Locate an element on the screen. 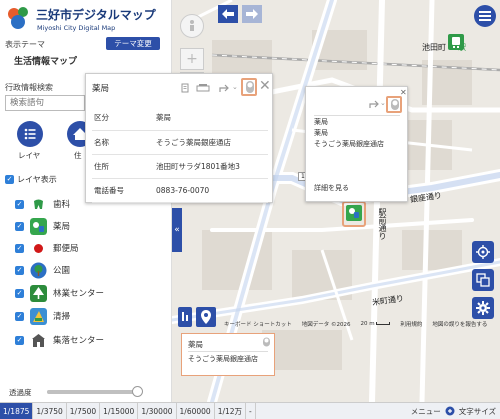 This screenshot has width=500, height=419. location-pin-icon is located at coordinates (206, 317).